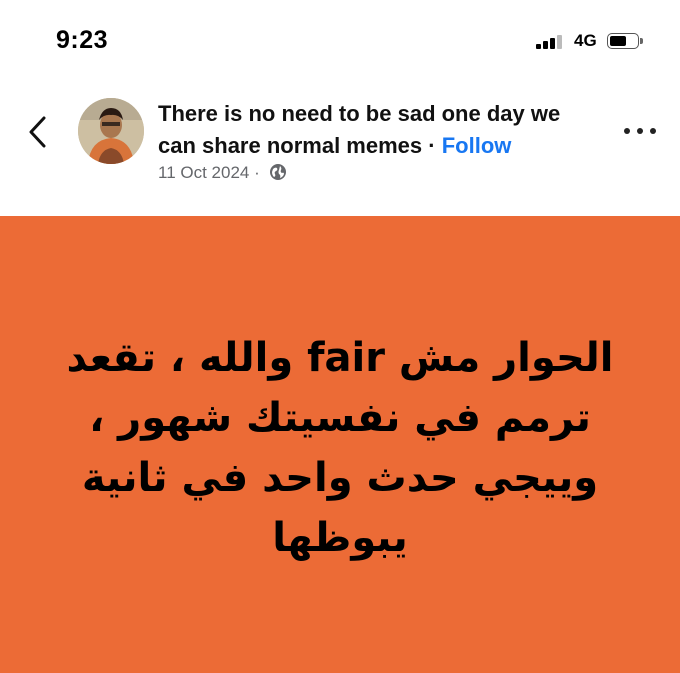 The image size is (680, 673). I want to click on post-meta: 11 Oct 2024 ·, so click(222, 173).